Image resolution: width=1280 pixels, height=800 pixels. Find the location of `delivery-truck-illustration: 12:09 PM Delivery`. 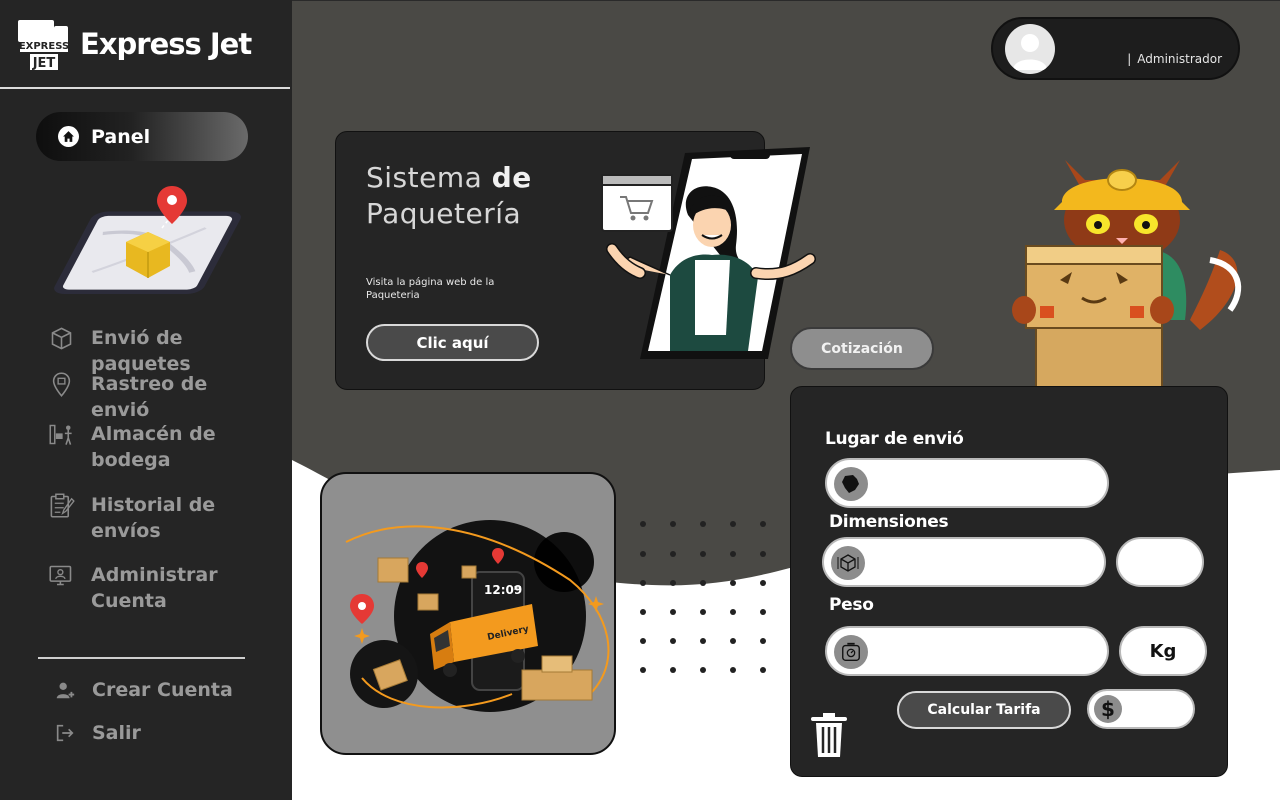

delivery-truck-illustration: 12:09 PM Delivery is located at coordinates (477, 616).